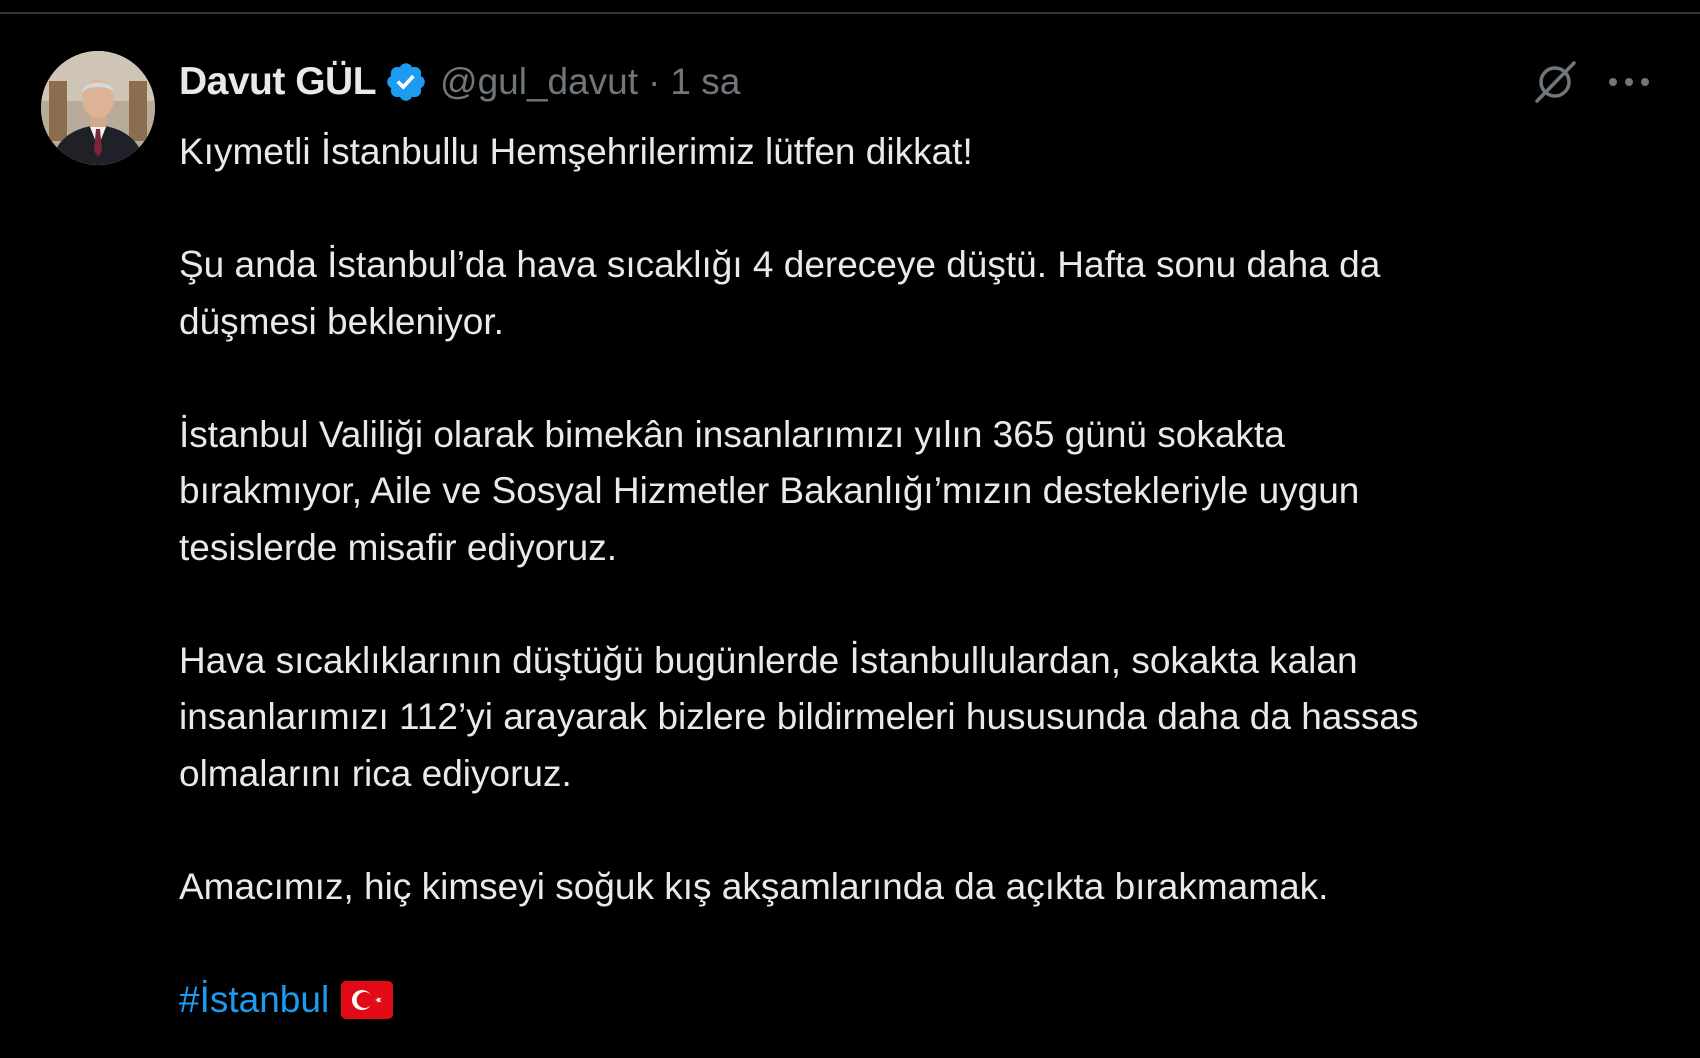 This screenshot has width=1700, height=1058. I want to click on tweet-header: Davut GÜL @gul_davut · 1 sa, so click(459, 82).